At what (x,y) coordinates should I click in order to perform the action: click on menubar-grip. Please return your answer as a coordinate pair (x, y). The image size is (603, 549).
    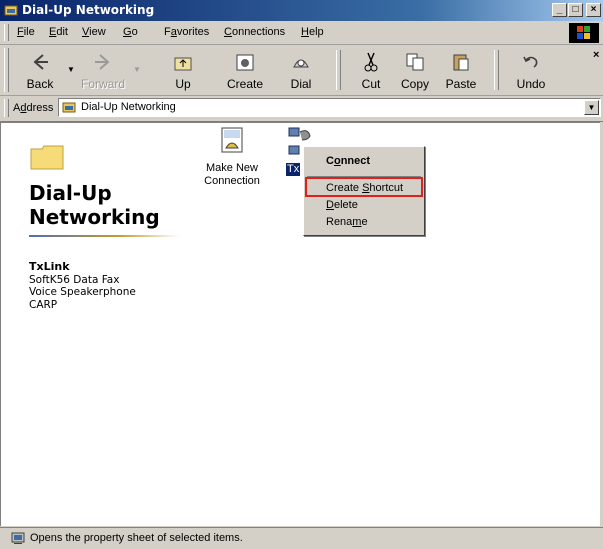
    Looking at the image, I should click on (6, 32).